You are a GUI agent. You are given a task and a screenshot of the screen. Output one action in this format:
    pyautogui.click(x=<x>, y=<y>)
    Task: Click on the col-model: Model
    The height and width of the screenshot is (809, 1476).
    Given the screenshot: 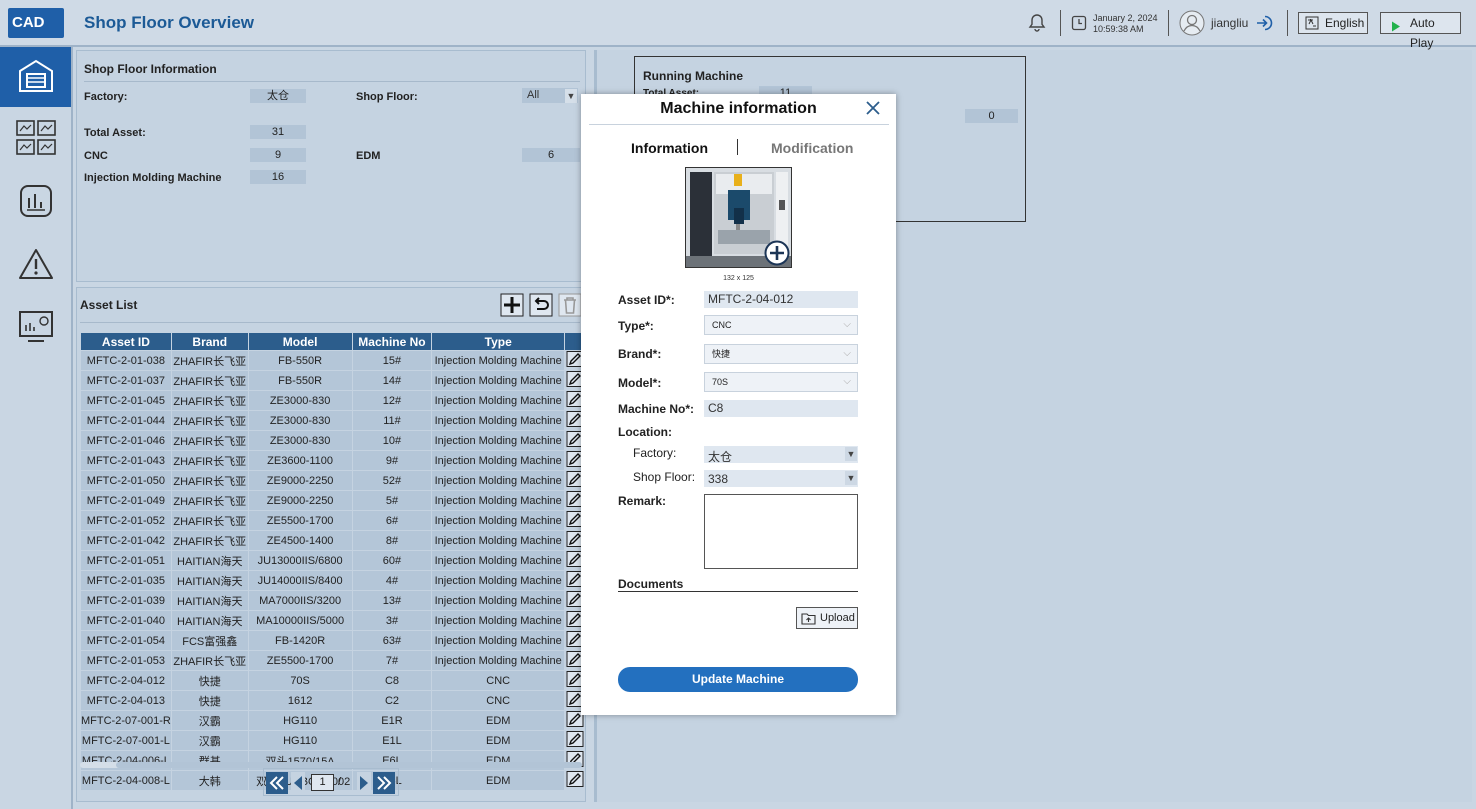 What is the action you would take?
    pyautogui.click(x=300, y=341)
    